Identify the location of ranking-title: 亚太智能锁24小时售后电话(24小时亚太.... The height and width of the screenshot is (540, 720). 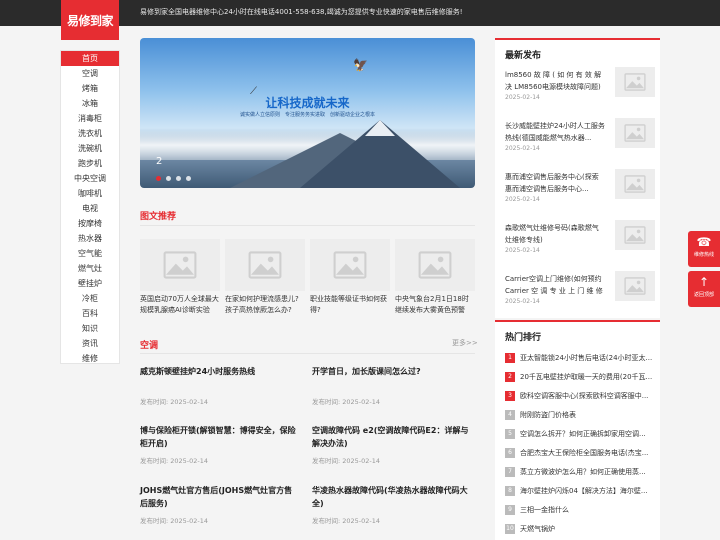
(586, 358).